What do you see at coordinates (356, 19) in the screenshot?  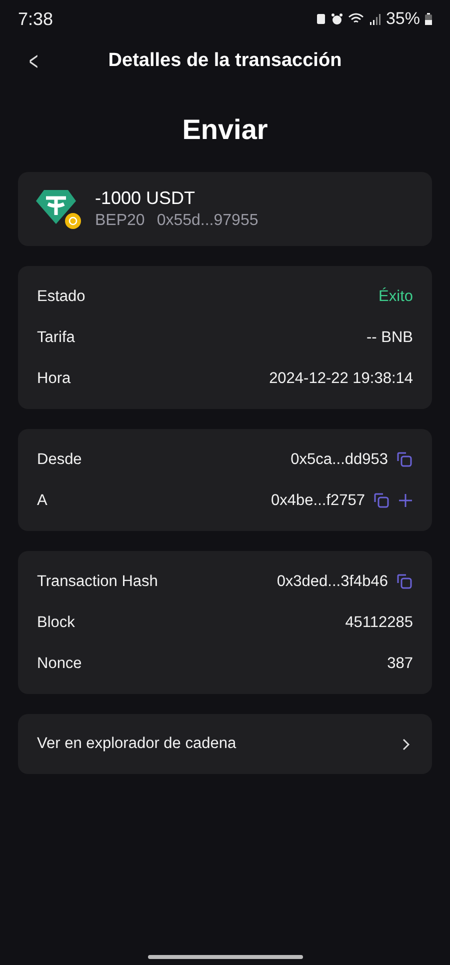 I see `wifi-icon` at bounding box center [356, 19].